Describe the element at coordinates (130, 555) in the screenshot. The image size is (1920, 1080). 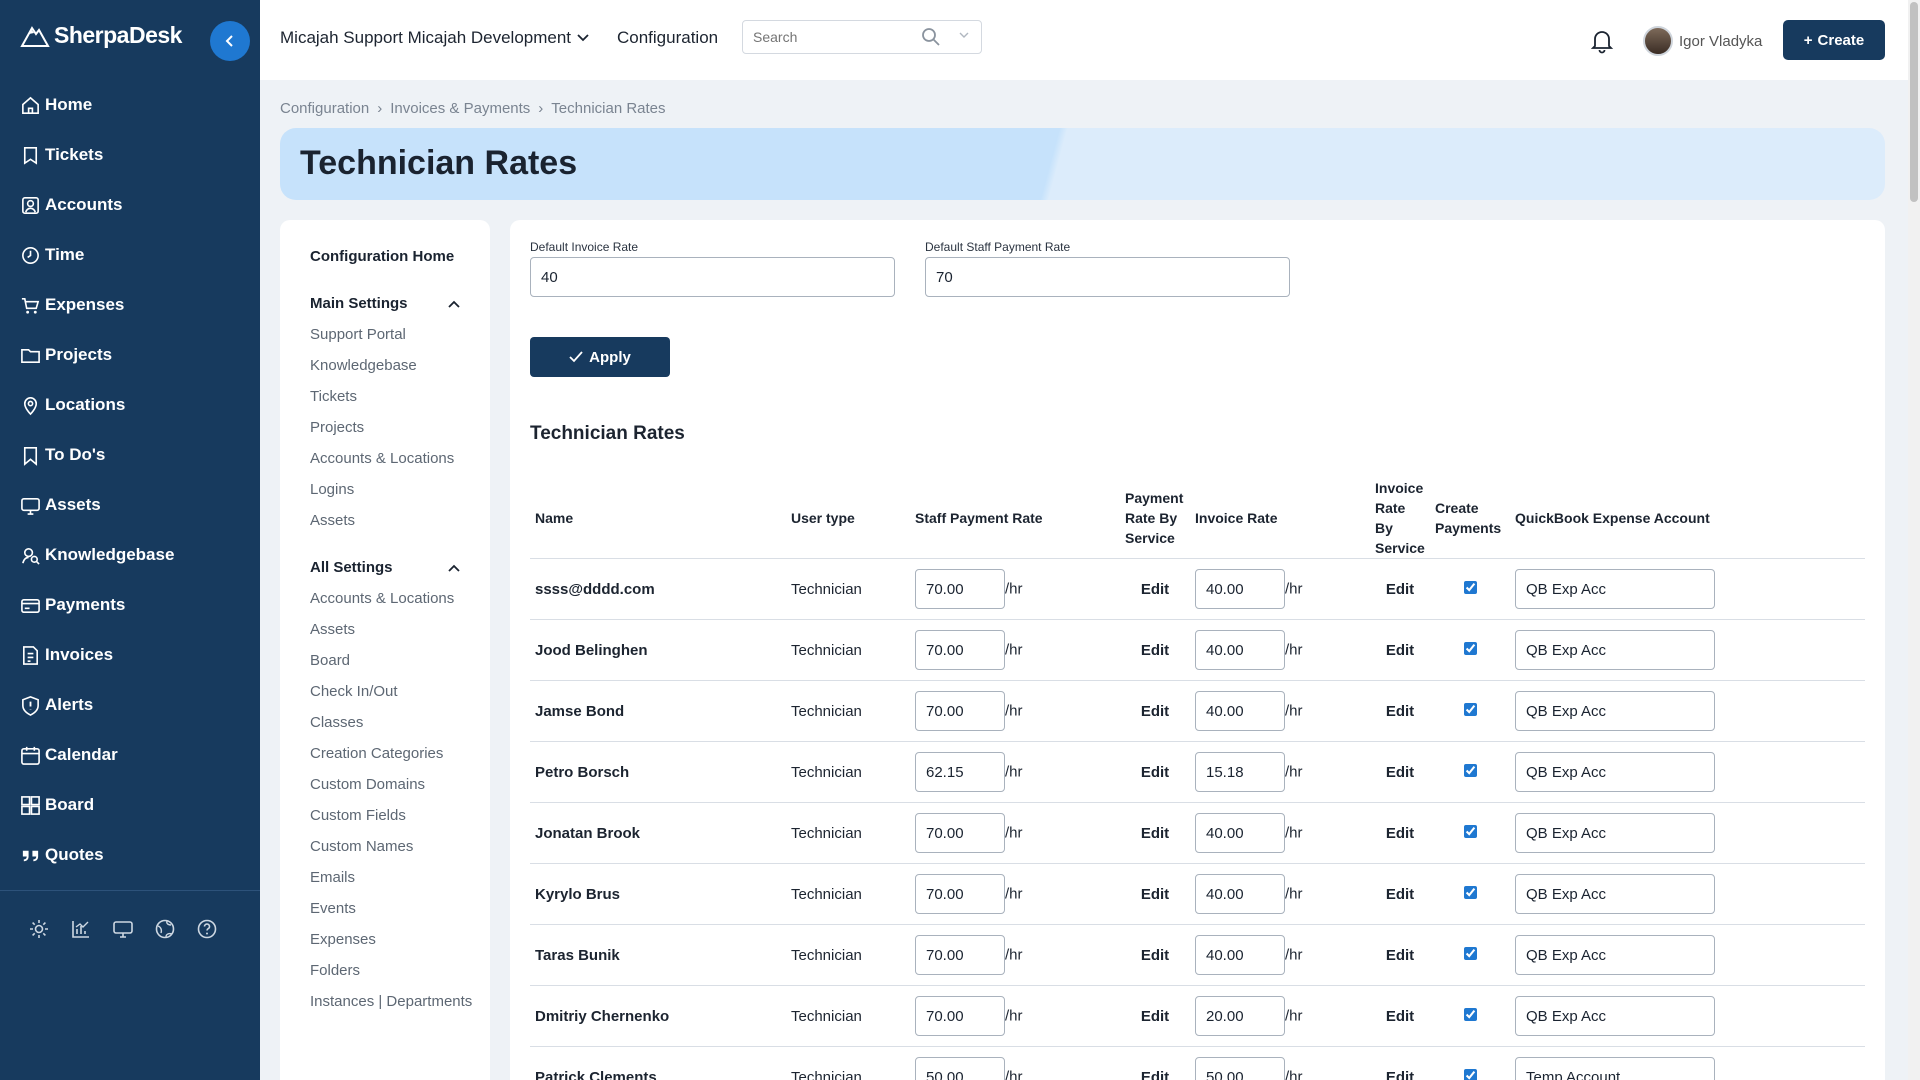
I see `sidebar-item-knowledgebase: Knowledgebase` at that location.